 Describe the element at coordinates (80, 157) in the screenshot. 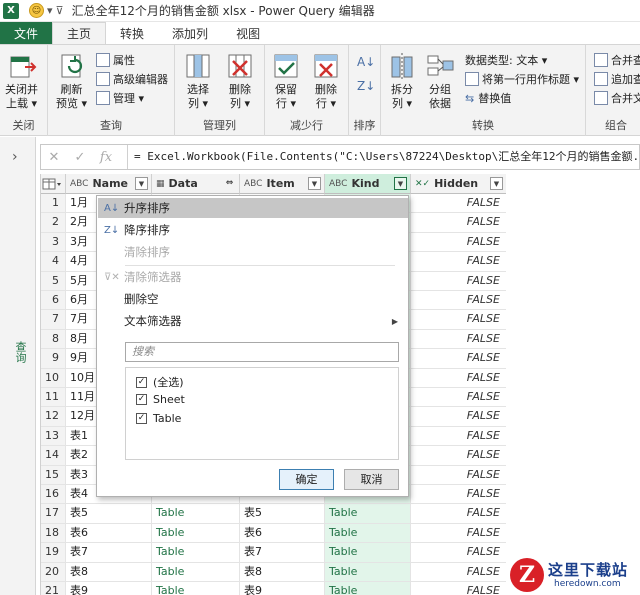

I see `confirm-formula-icon: ✓` at that location.